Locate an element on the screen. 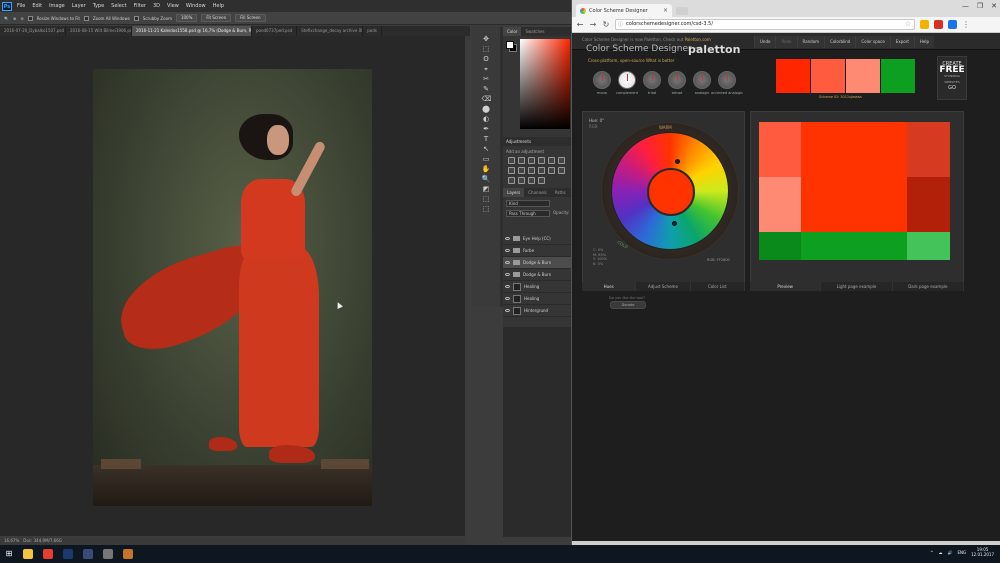 Image resolution: width=1000 pixels, height=563 pixels. back-icon: ← is located at coordinates (580, 24).